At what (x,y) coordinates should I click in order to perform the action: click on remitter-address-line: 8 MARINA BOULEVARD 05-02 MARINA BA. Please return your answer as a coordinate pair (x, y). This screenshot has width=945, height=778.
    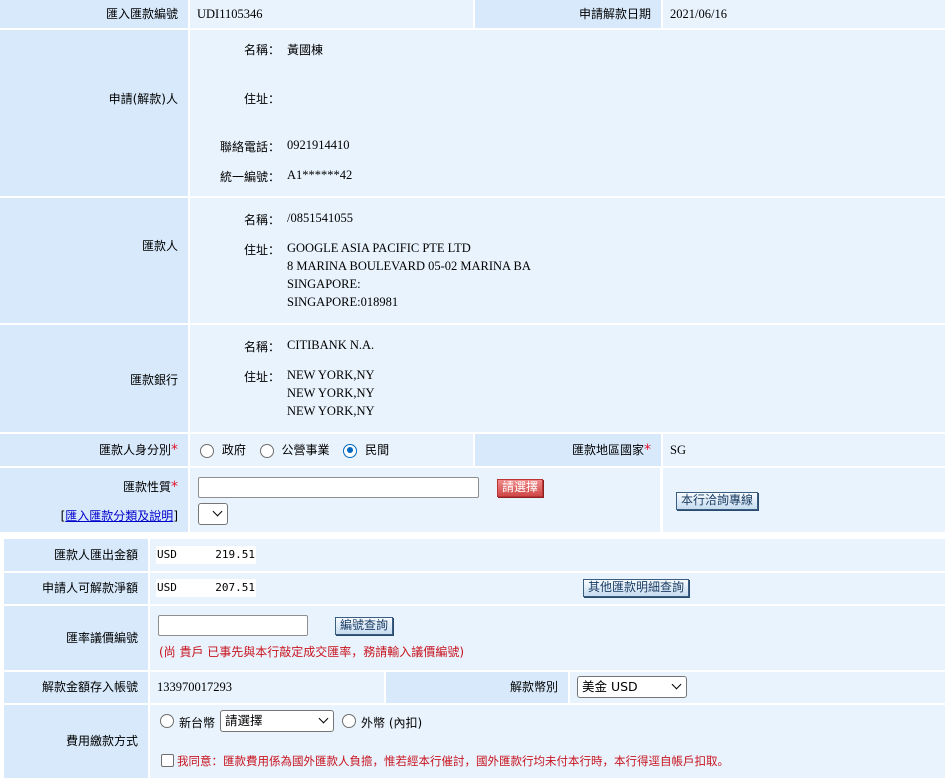
    Looking at the image, I should click on (409, 266).